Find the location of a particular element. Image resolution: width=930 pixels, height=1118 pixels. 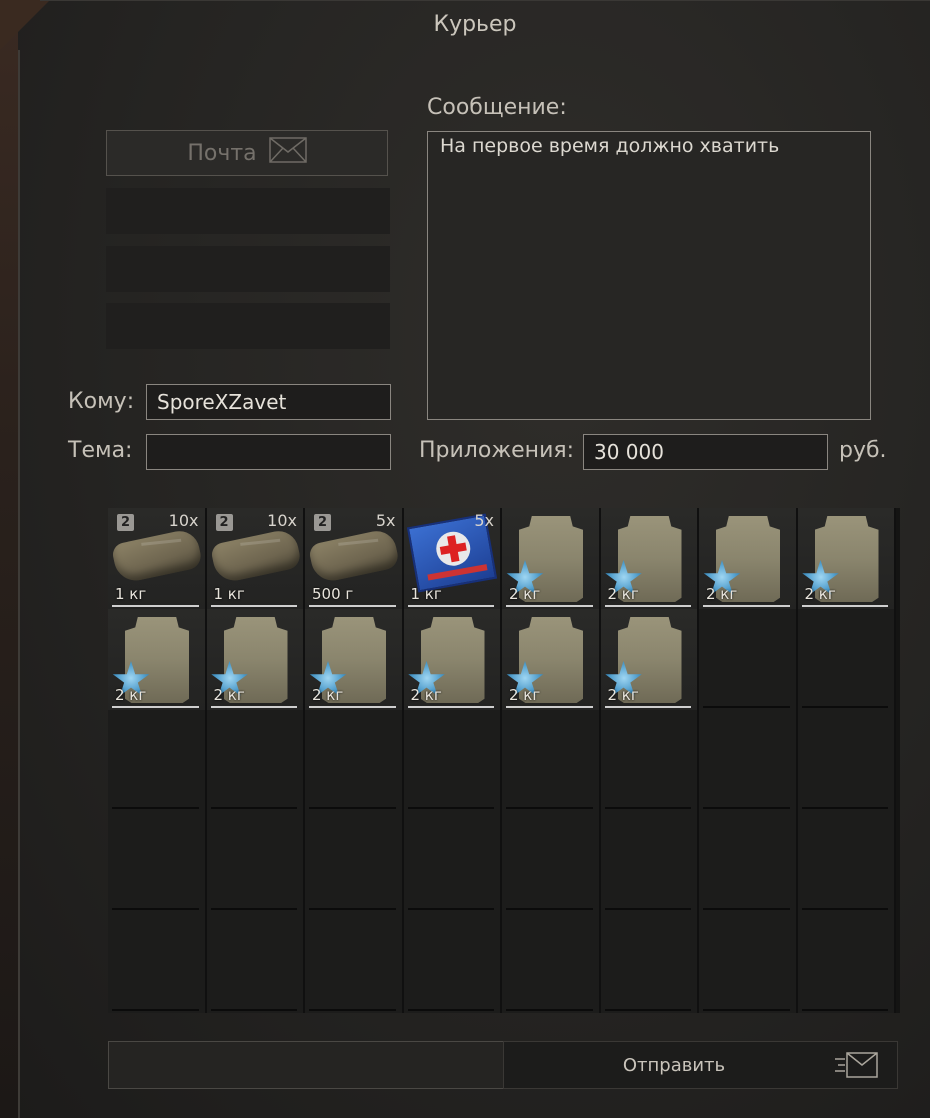

window-title: Курьер is located at coordinates (475, 24).